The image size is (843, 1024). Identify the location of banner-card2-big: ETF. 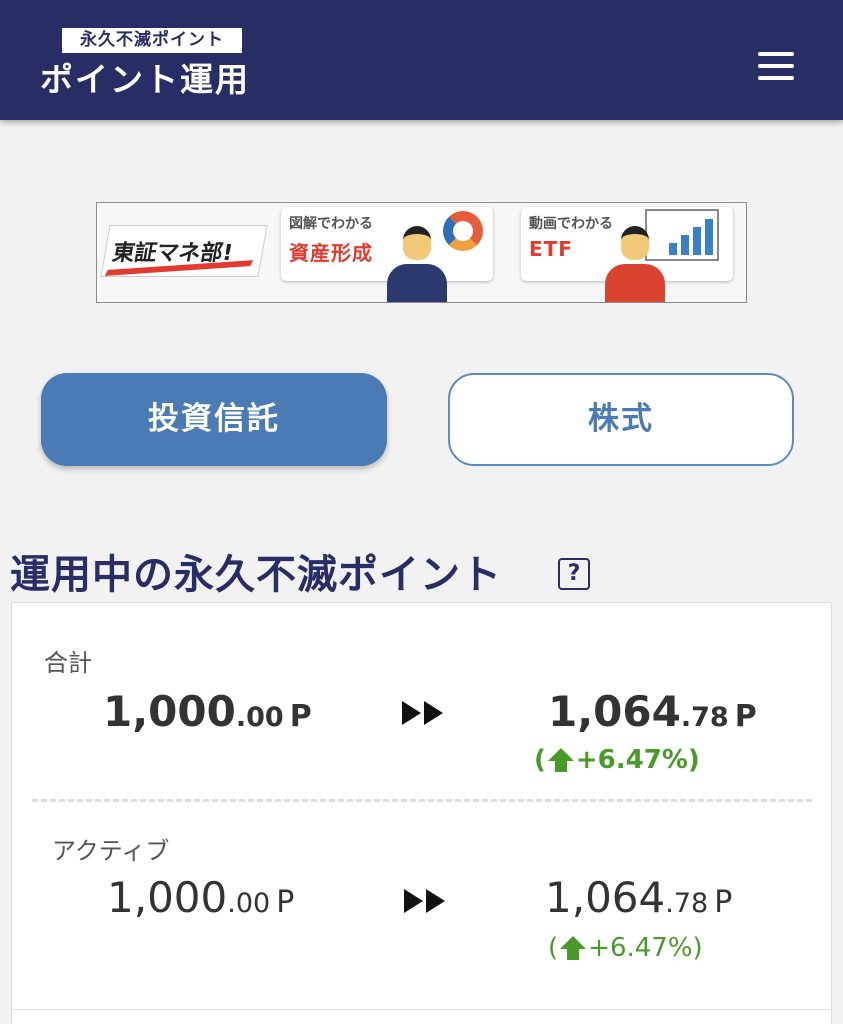
(551, 249).